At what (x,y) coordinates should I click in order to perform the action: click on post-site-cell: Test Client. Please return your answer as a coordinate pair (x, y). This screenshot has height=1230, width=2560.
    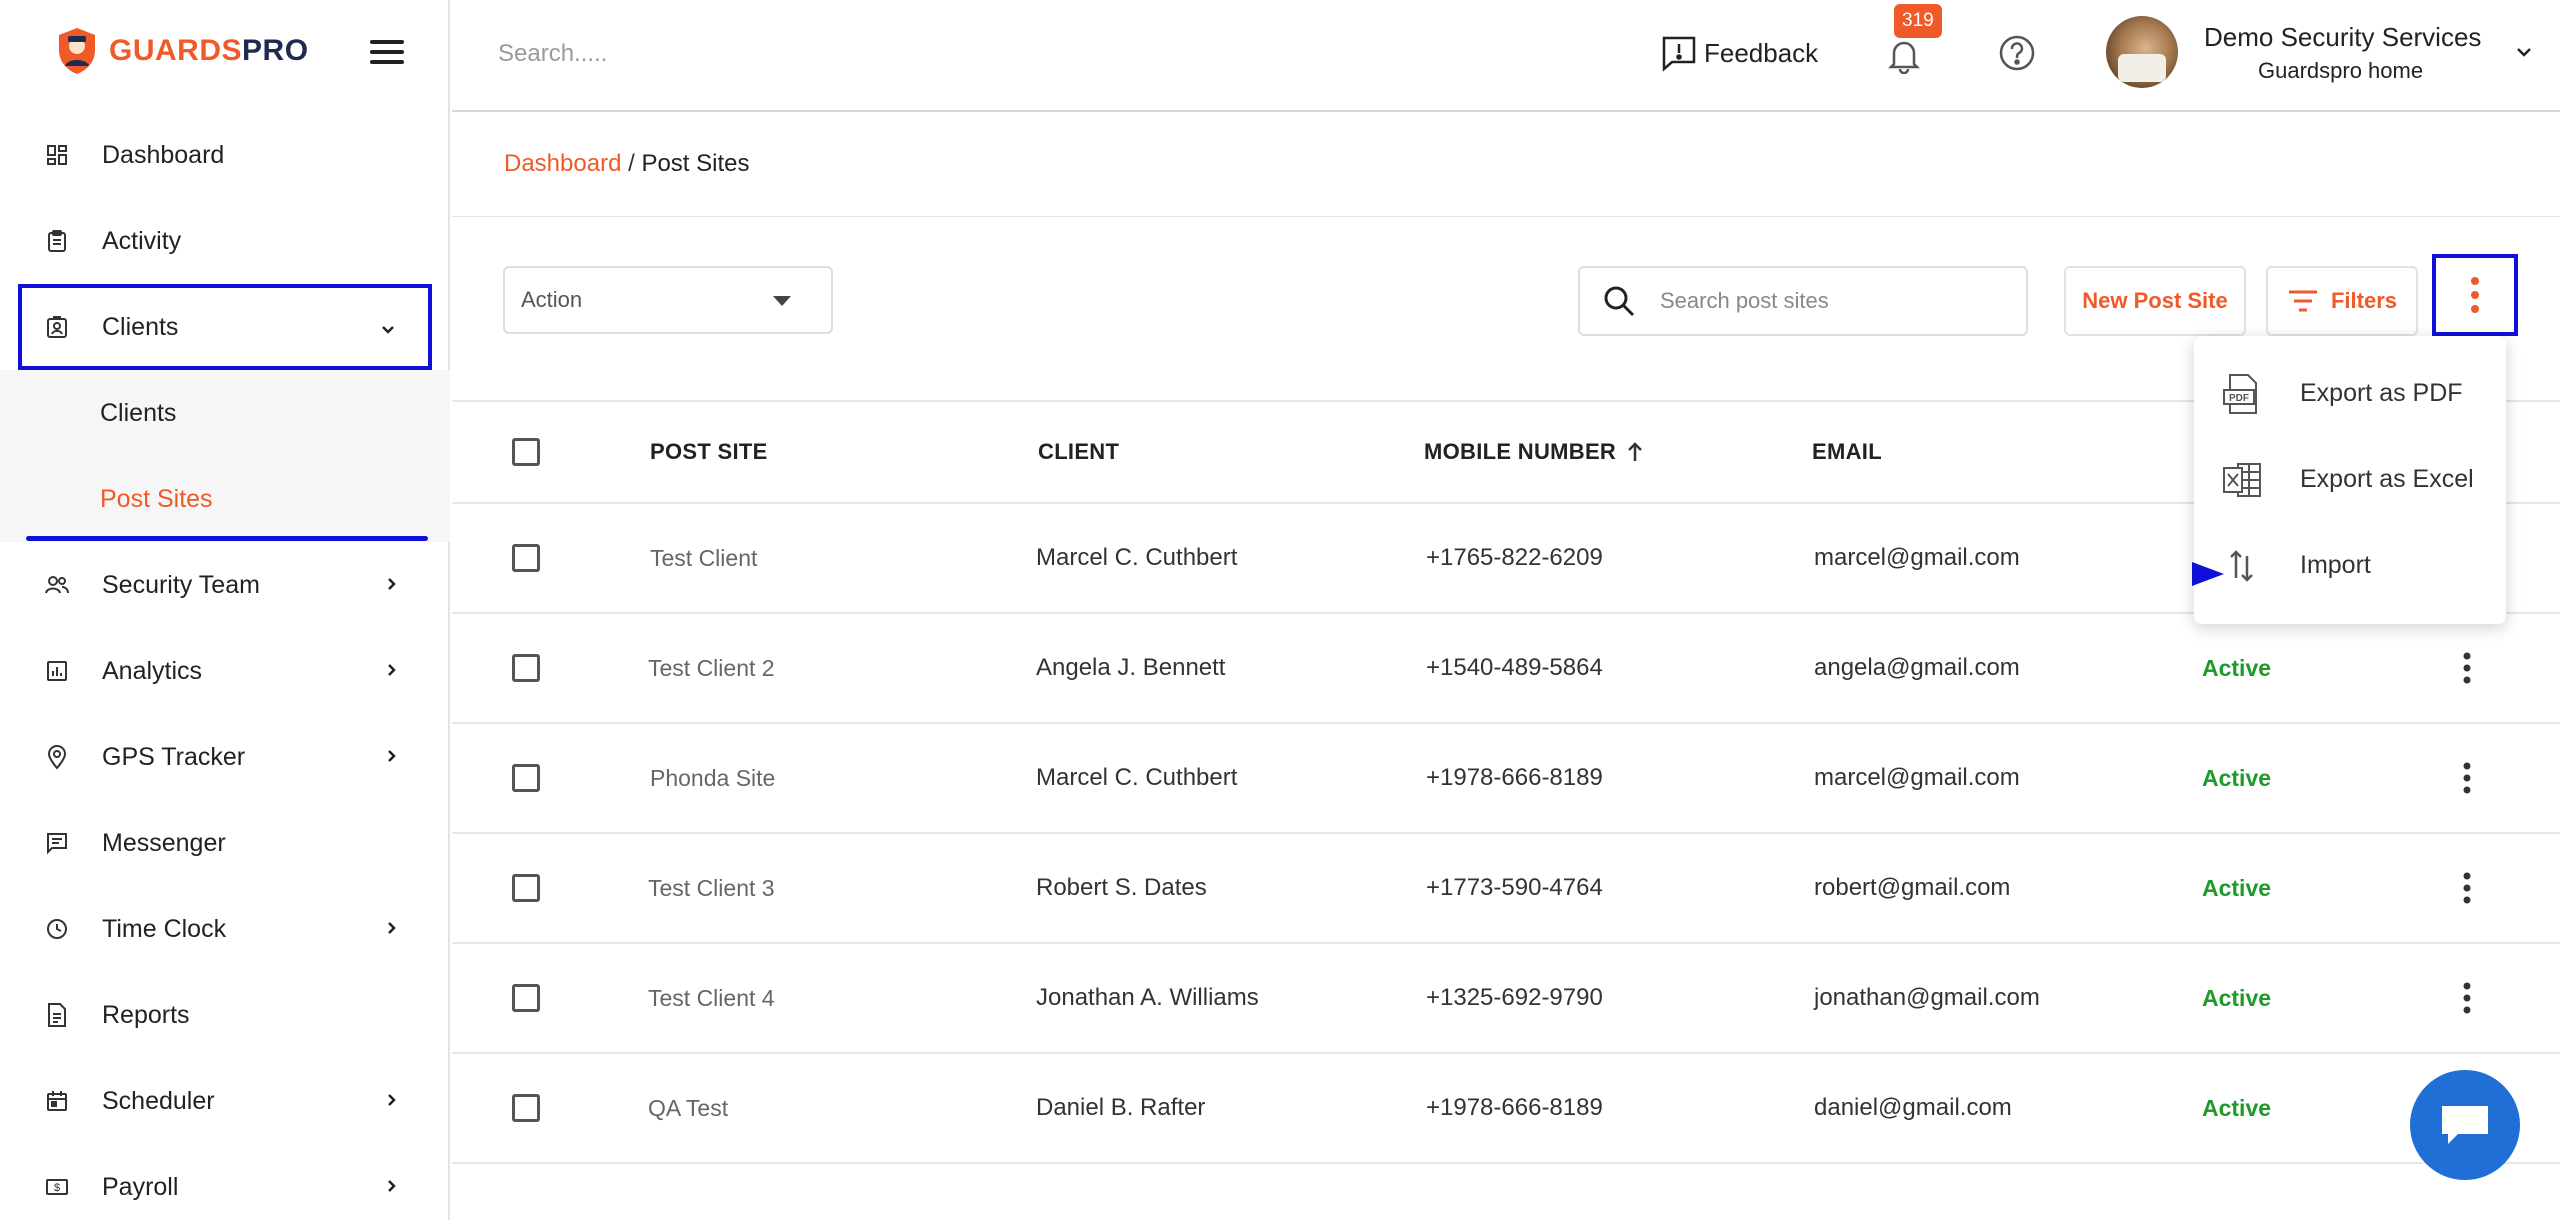
    Looking at the image, I should click on (703, 558).